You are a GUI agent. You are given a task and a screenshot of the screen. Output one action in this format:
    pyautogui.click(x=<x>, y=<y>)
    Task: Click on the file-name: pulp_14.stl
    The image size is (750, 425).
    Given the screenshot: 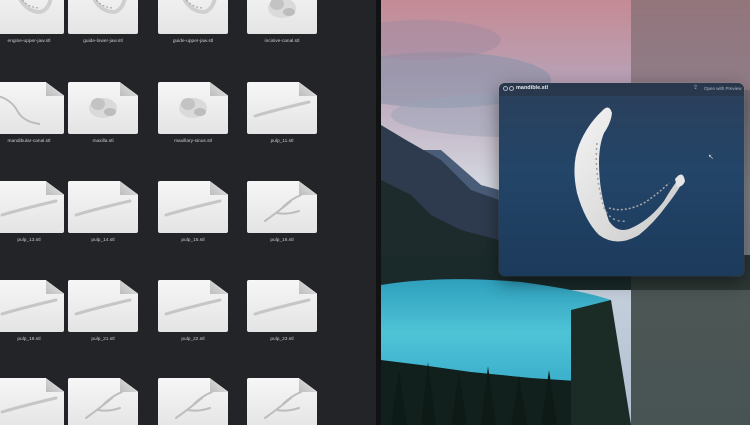 What is the action you would take?
    pyautogui.click(x=103, y=240)
    